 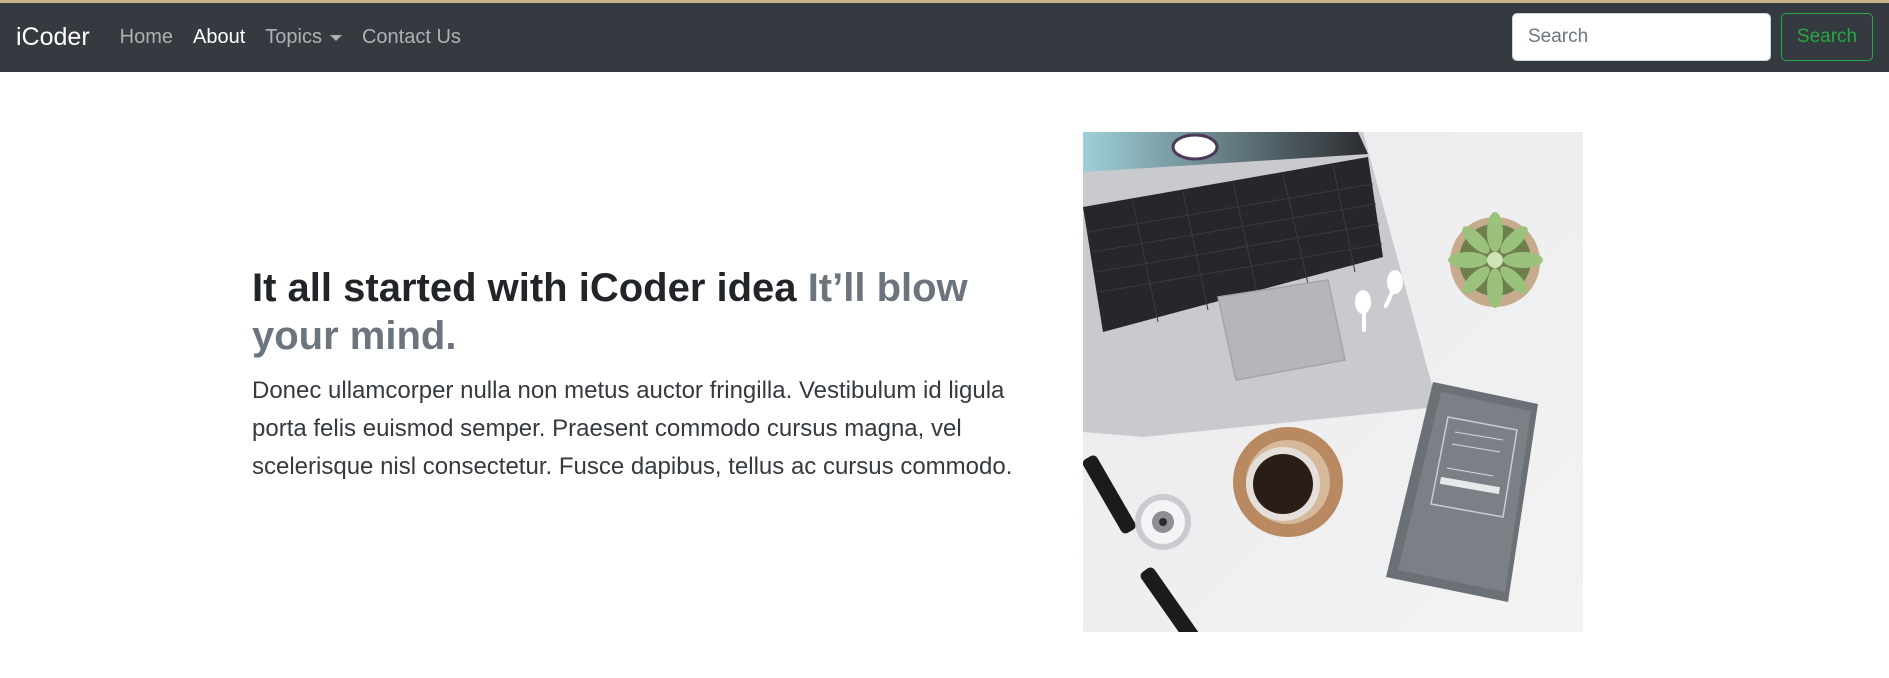 What do you see at coordinates (335, 37) in the screenshot?
I see `caret-down-icon` at bounding box center [335, 37].